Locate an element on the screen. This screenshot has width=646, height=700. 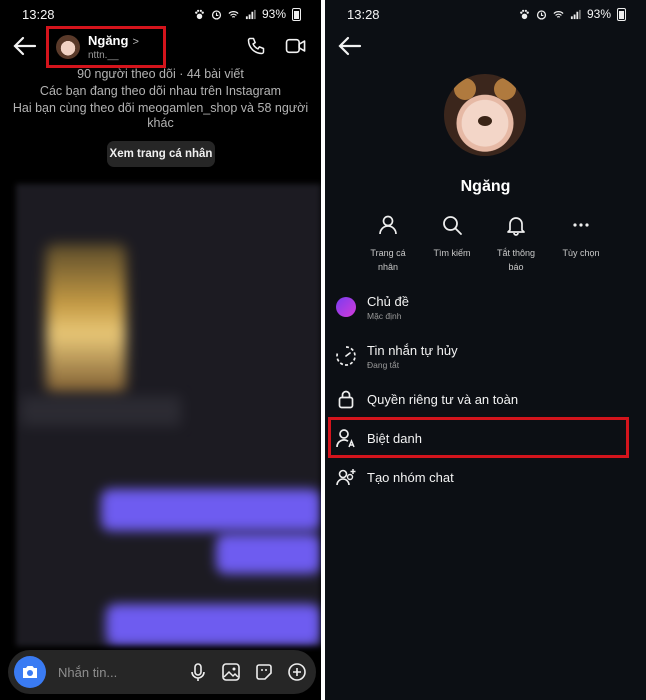
theme-circle-icon is located at coordinates (346, 307).